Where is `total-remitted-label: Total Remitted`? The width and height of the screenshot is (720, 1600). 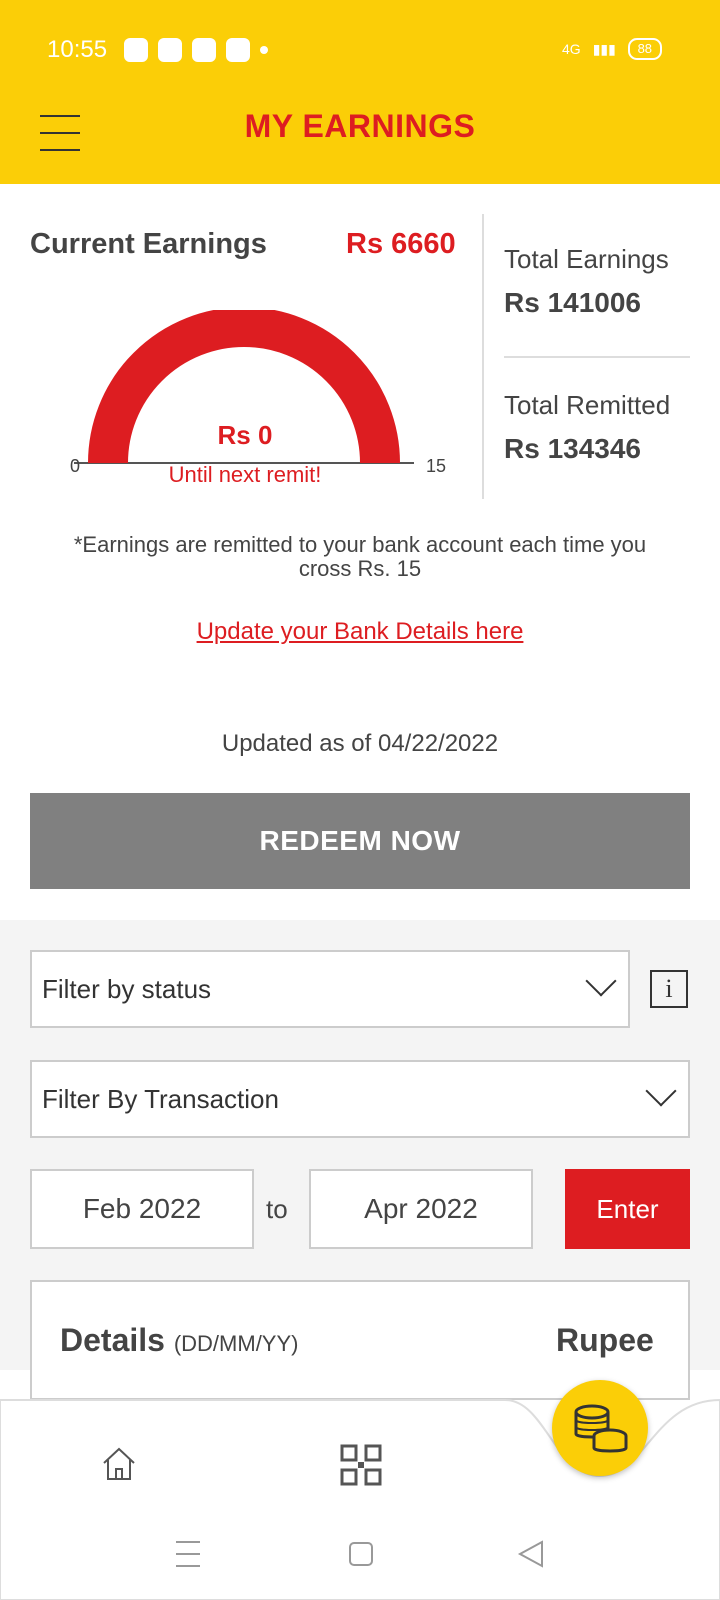 total-remitted-label: Total Remitted is located at coordinates (587, 405).